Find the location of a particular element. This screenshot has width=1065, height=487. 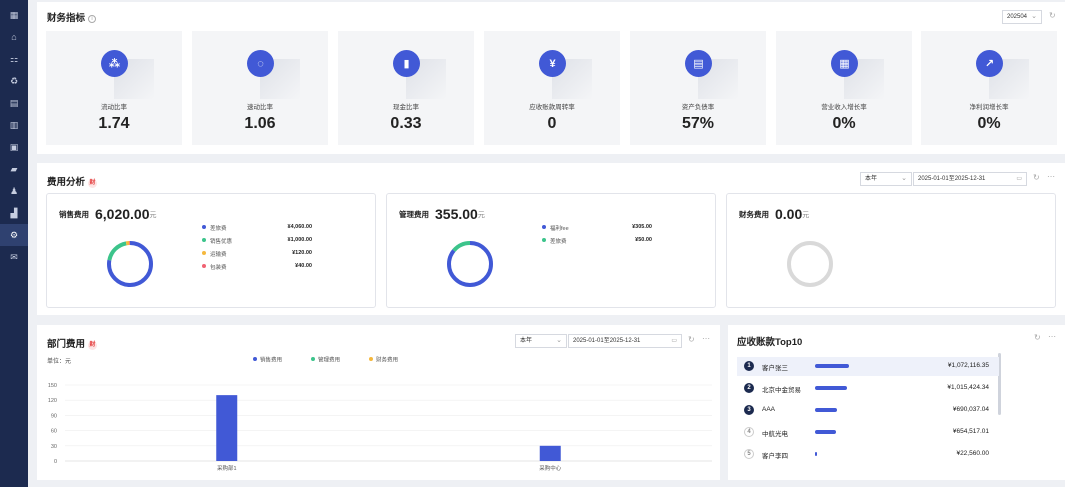

kpi-label: 速动比率 is located at coordinates (260, 107).